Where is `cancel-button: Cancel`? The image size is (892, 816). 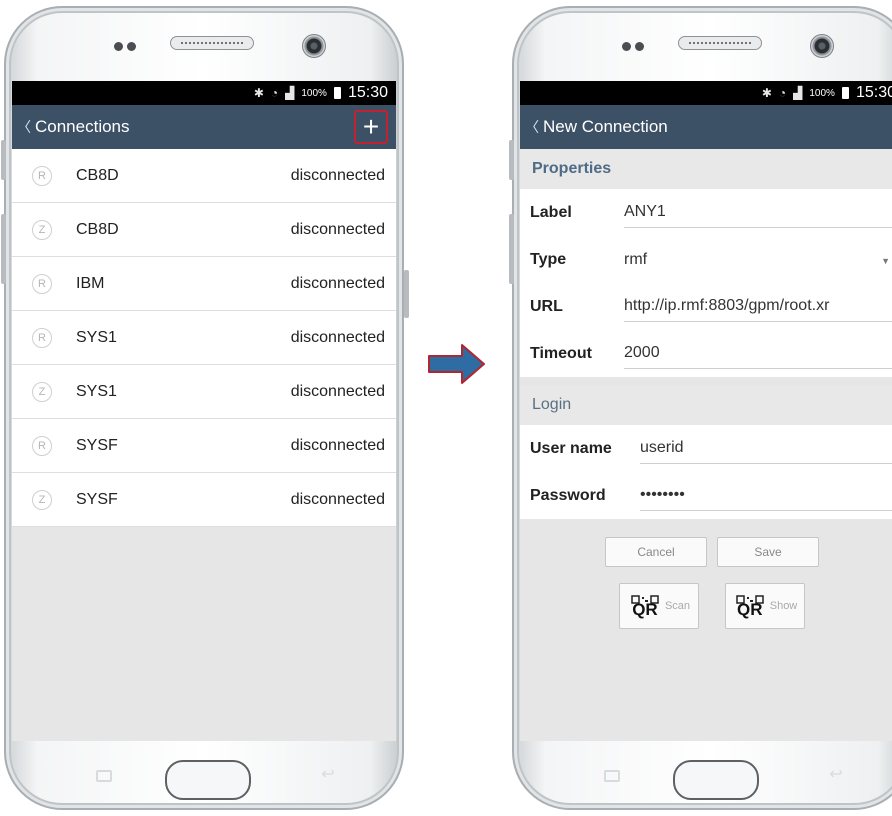 cancel-button: Cancel is located at coordinates (656, 552).